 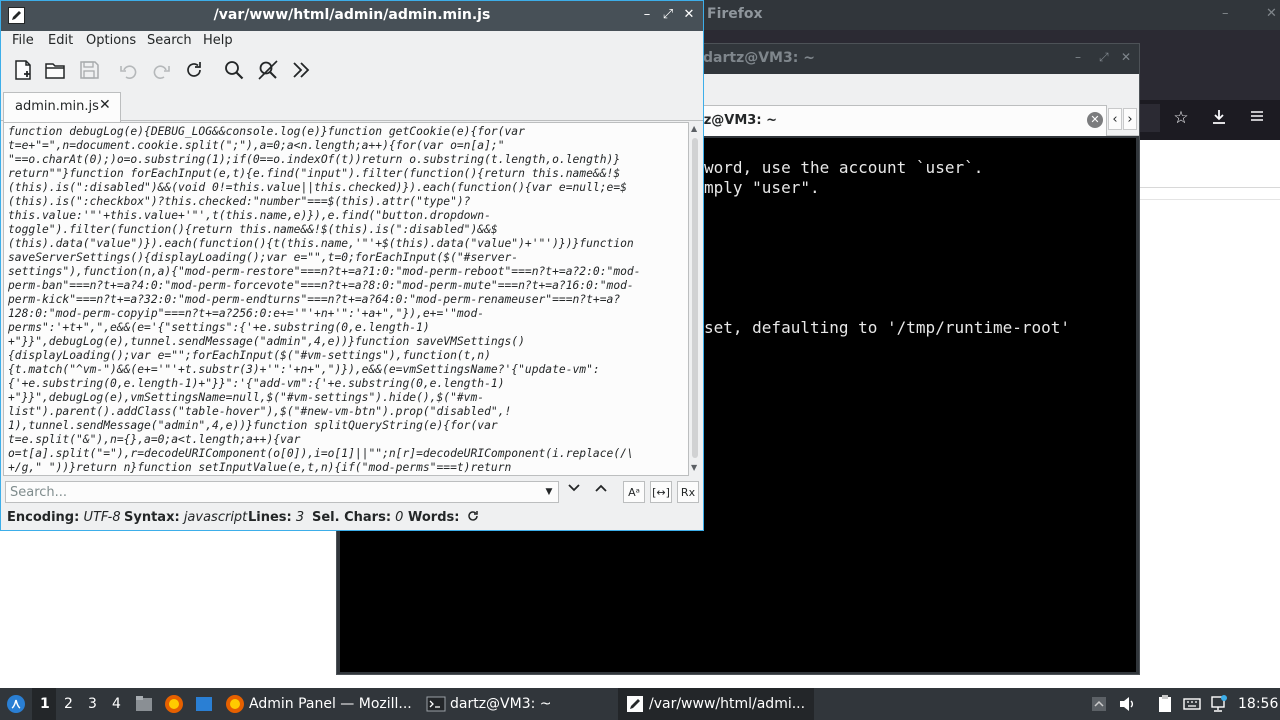 What do you see at coordinates (301, 70) in the screenshot?
I see `more-tools-icon` at bounding box center [301, 70].